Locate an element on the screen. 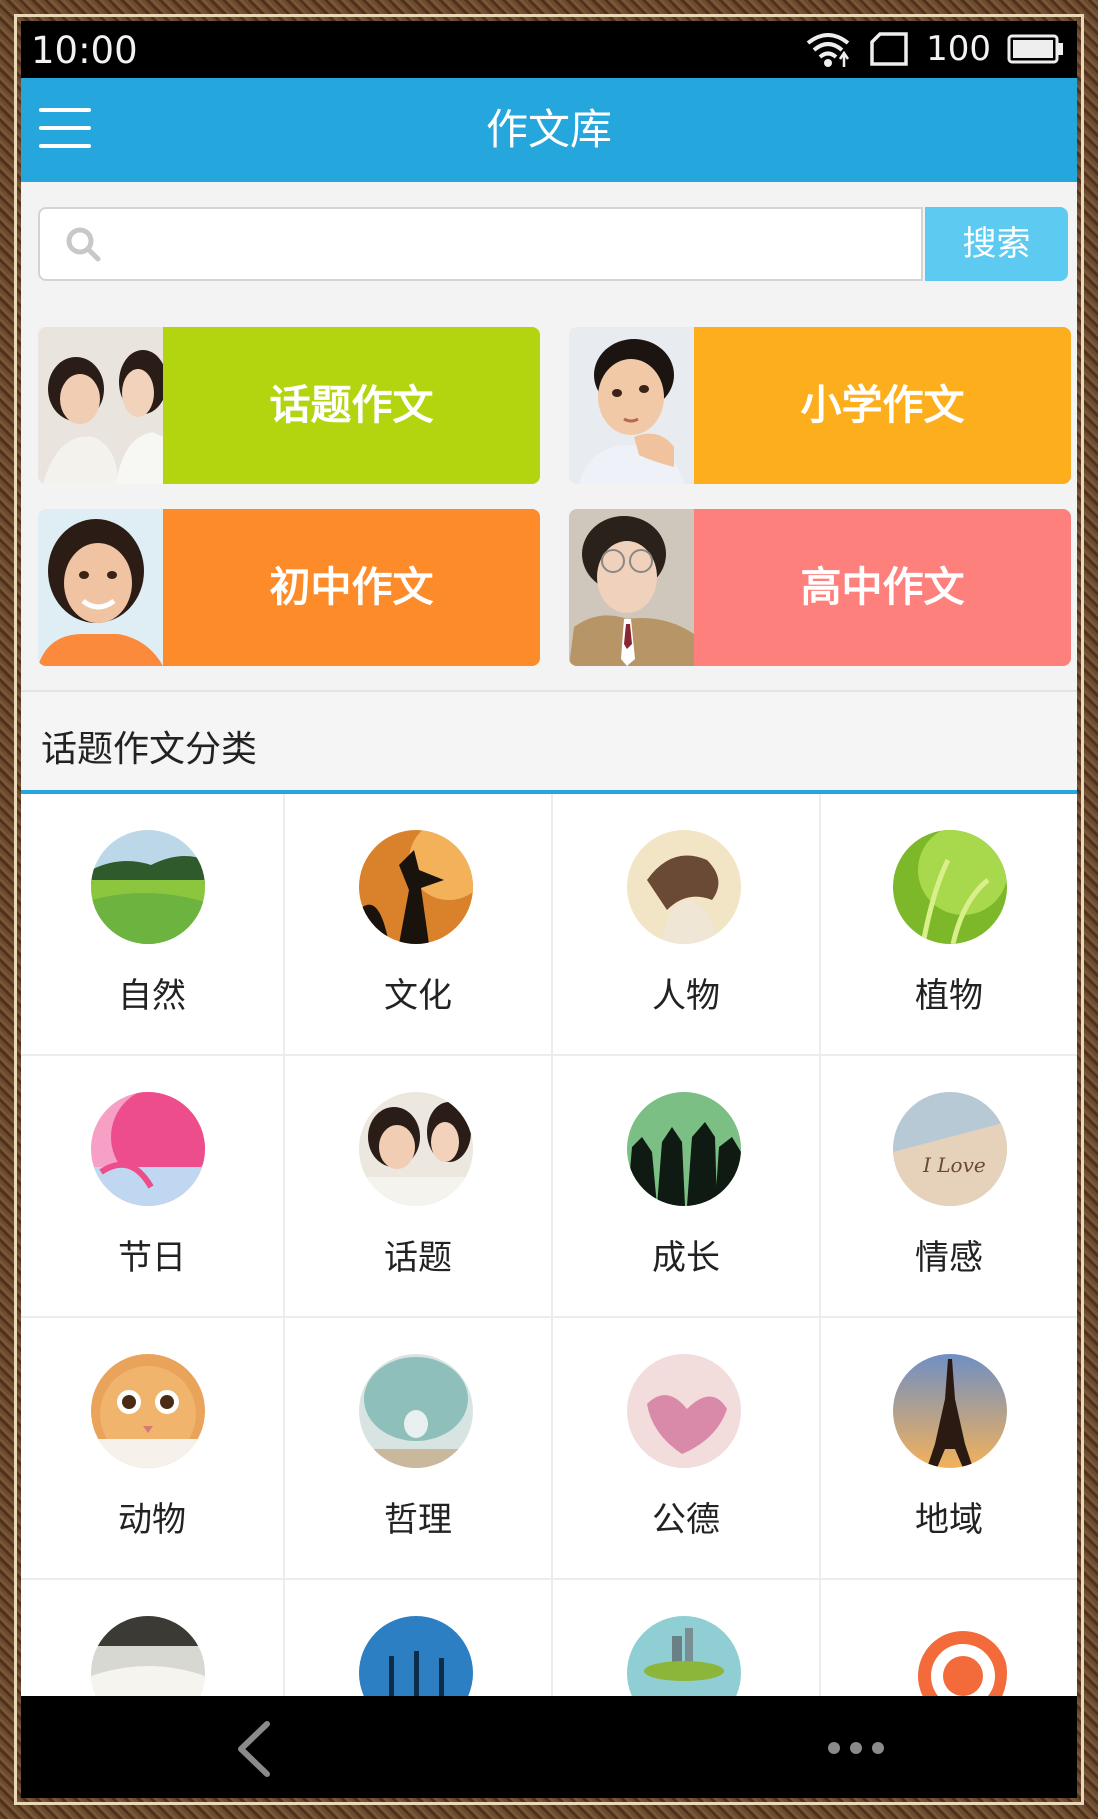 The width and height of the screenshot is (1098, 1819). cat-face-image is located at coordinates (148, 1411).